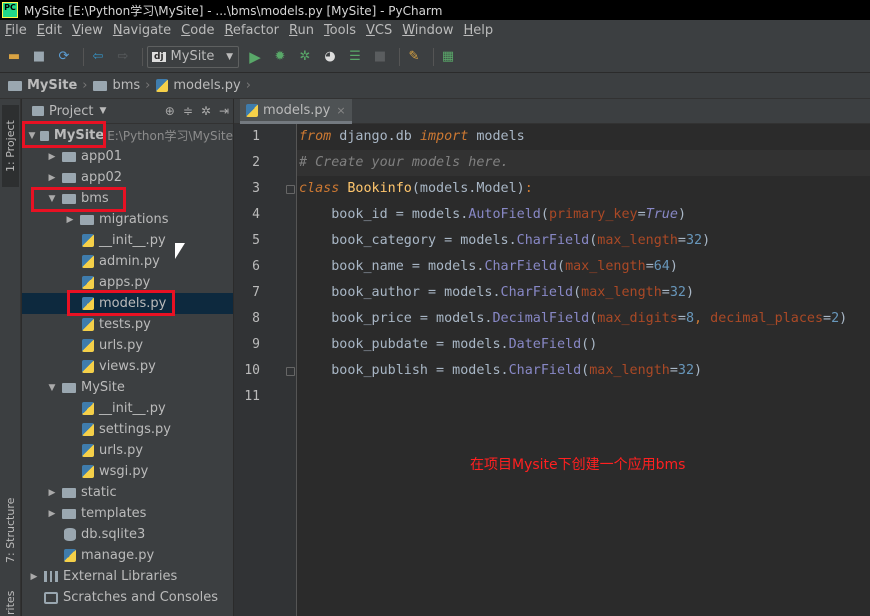 This screenshot has width=870, height=616. What do you see at coordinates (127, 513) in the screenshot?
I see `tree-item: ▶ templates` at bounding box center [127, 513].